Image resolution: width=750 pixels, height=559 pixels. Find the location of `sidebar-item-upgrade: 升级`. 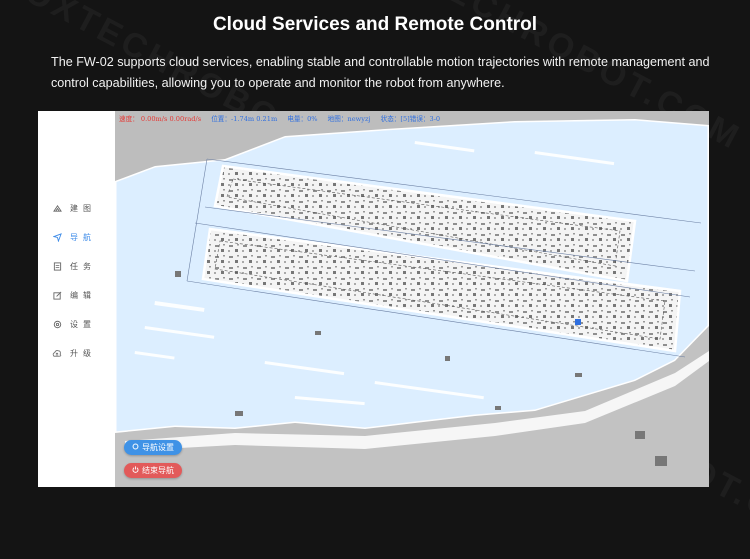

sidebar-item-upgrade: 升级 is located at coordinates (73, 353).